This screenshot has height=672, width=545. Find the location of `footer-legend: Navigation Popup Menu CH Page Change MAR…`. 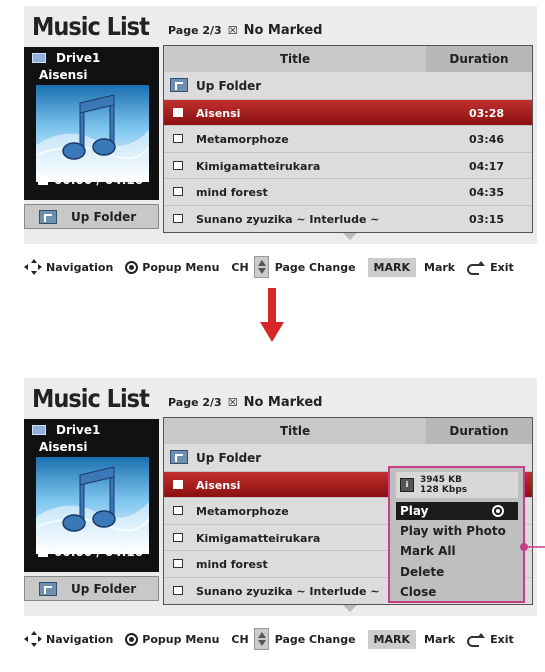

footer-legend: Navigation Popup Menu CH Page Change MAR… is located at coordinates (275, 267).